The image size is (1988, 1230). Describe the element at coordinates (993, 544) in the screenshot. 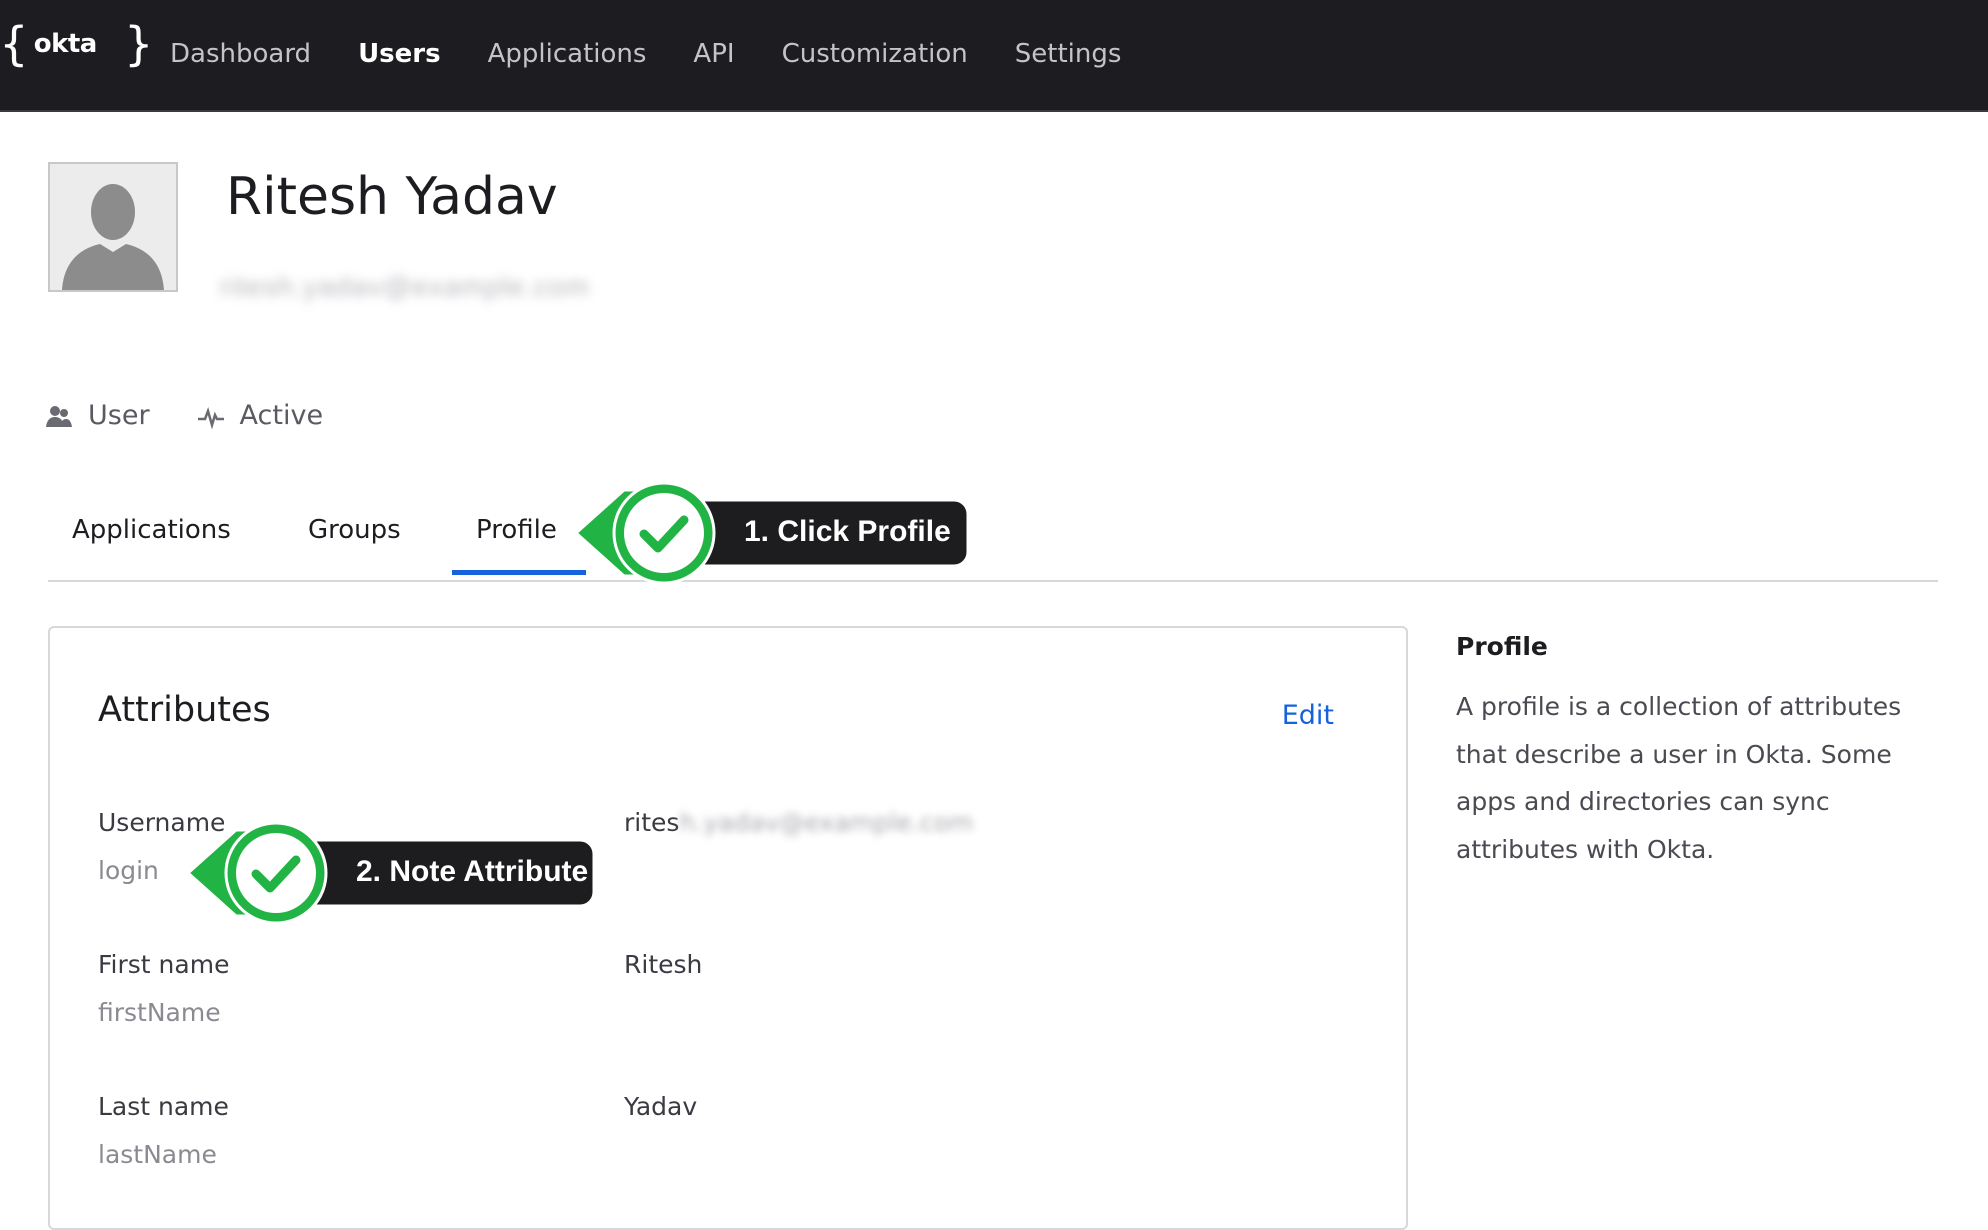

I see `profile-tabs: Applications Groups Profile` at that location.